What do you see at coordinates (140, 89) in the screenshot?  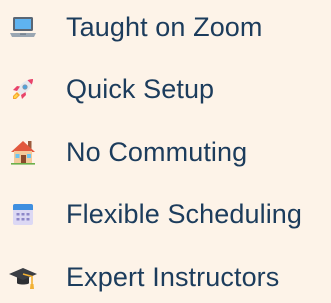 I see `feature-label: Quick Setup` at bounding box center [140, 89].